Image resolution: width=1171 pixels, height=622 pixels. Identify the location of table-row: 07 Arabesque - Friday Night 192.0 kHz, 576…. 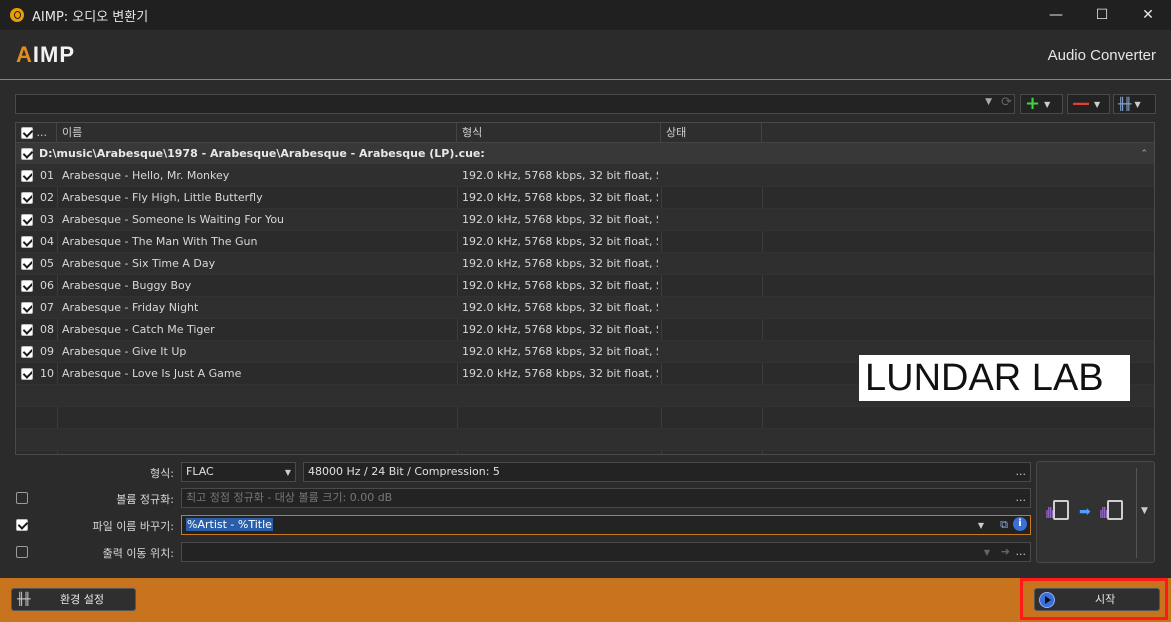
(585, 308).